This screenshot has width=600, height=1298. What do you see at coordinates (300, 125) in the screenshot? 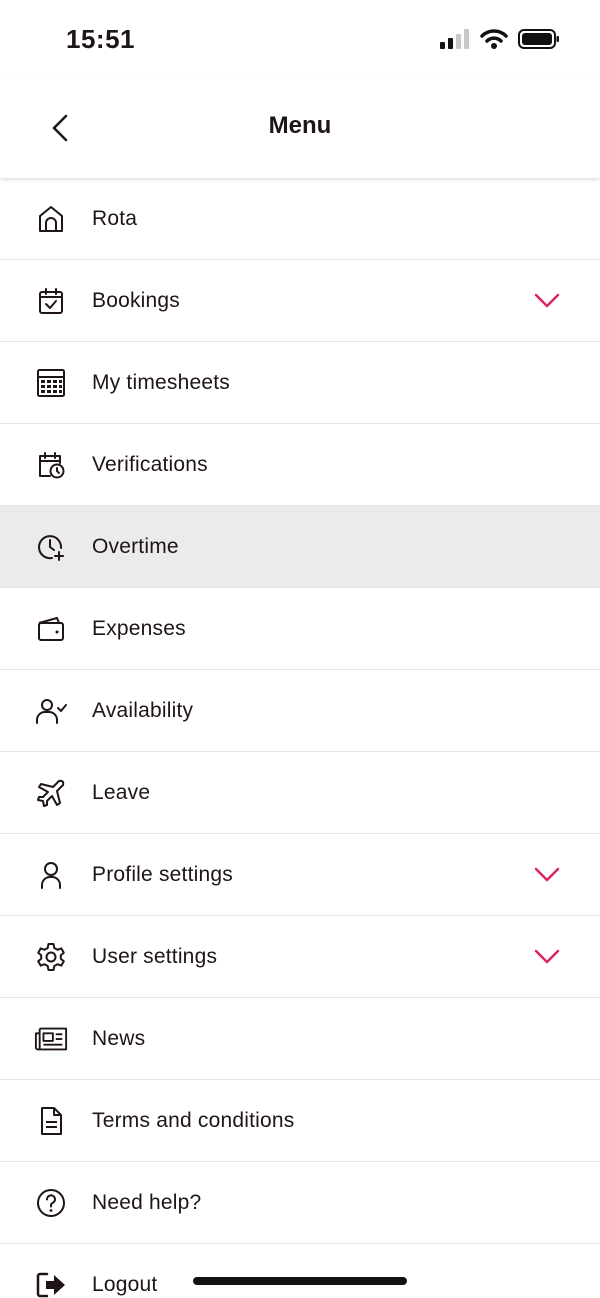
I see `page-title: Menu` at bounding box center [300, 125].